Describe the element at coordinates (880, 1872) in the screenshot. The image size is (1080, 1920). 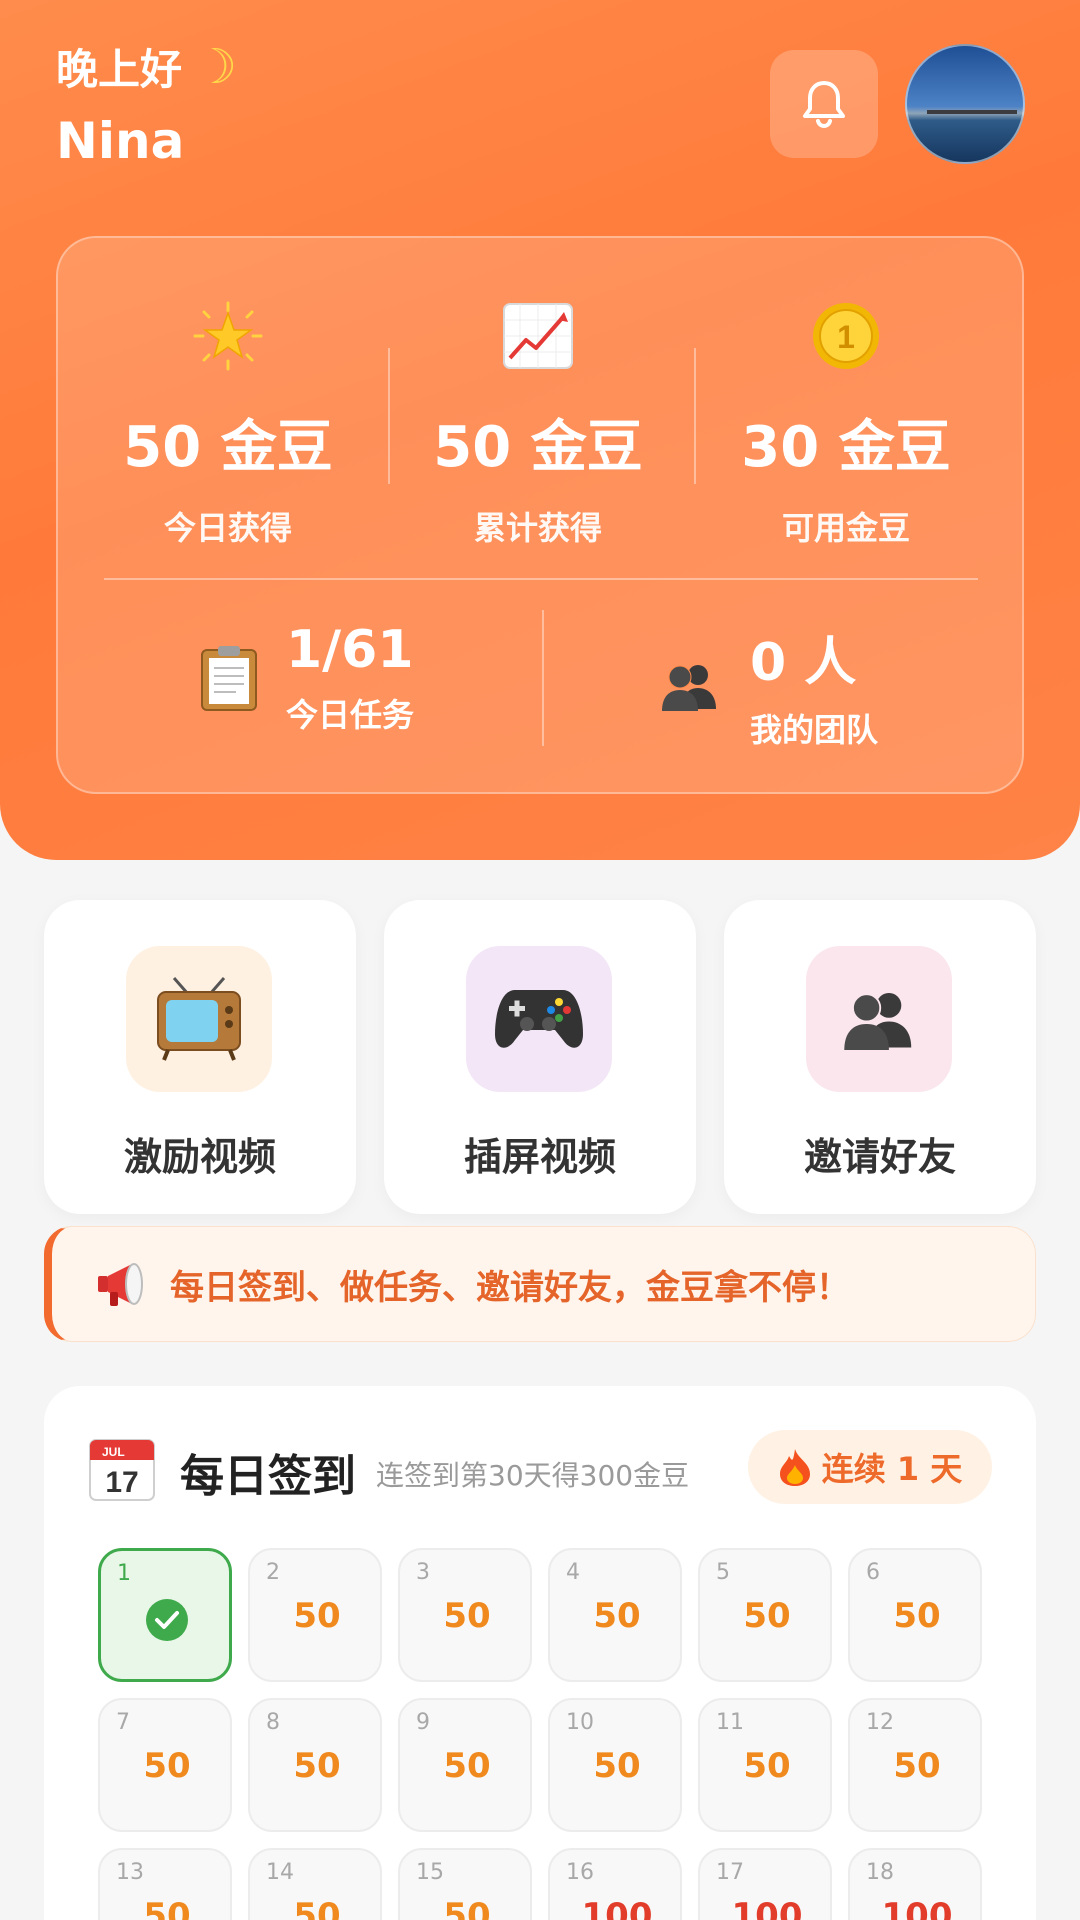
I see `checkin-day-number: 18` at that location.